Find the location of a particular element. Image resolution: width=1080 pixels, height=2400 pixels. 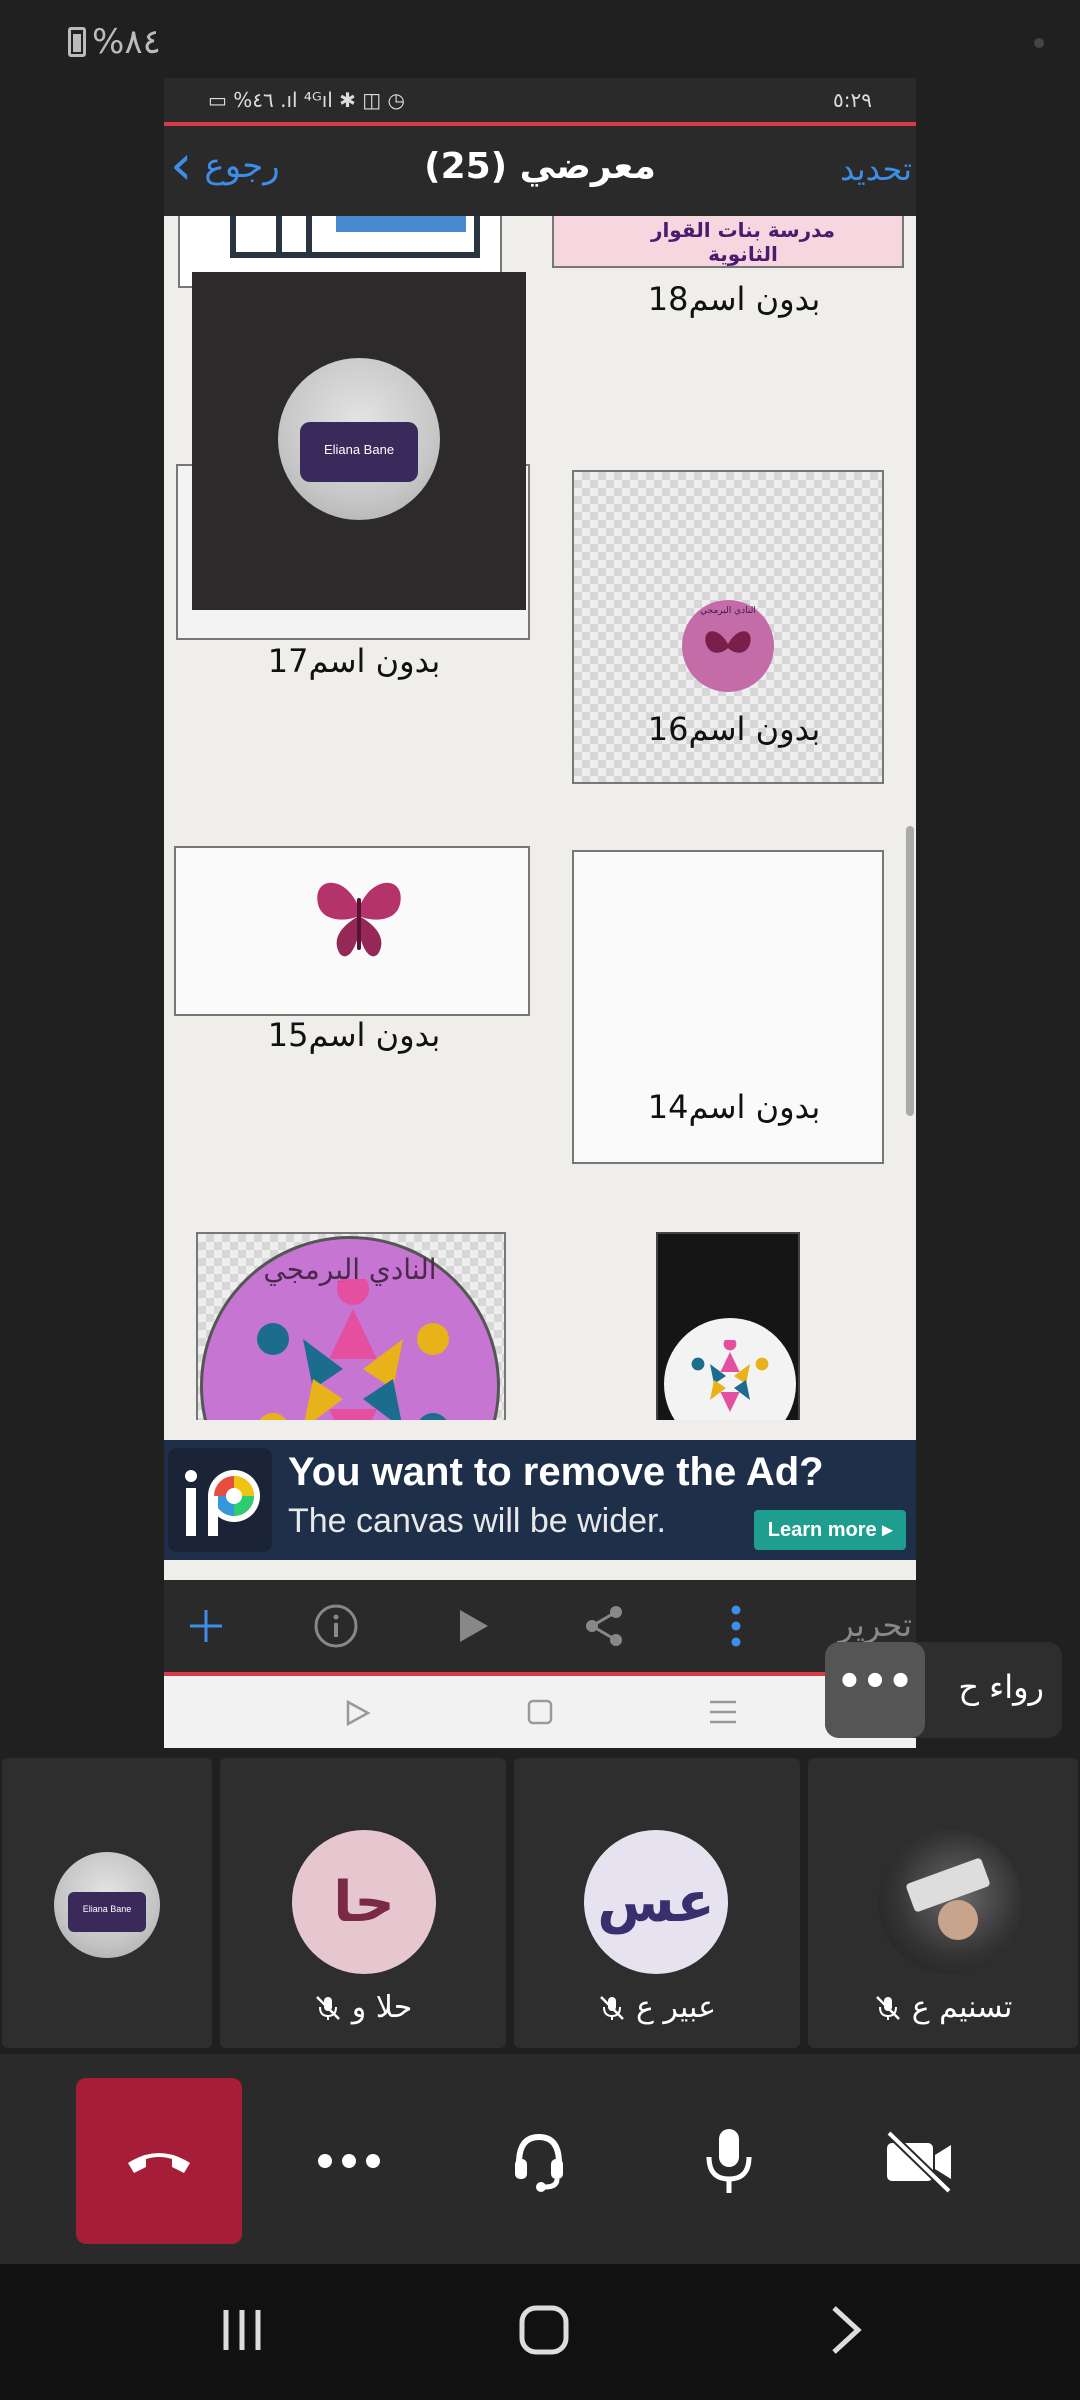

shared-status-bar: ▭ %٤٦ .ıl ⁴ᴳıl ✱ ◫ ◷ ٥:٢٩ is located at coordinates (540, 100).